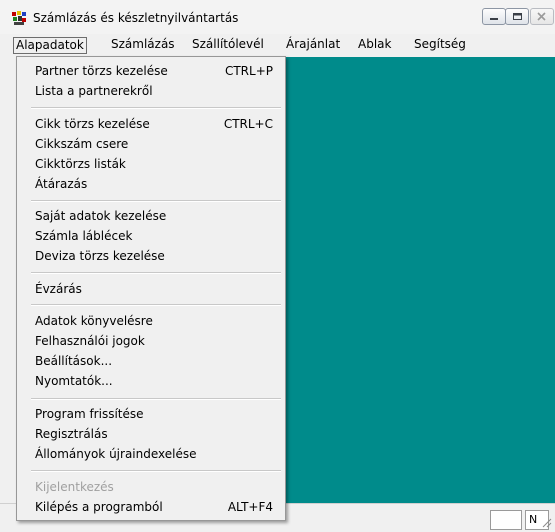  Describe the element at coordinates (58, 289) in the screenshot. I see `menu-item-evzaras: Évzárás` at that location.